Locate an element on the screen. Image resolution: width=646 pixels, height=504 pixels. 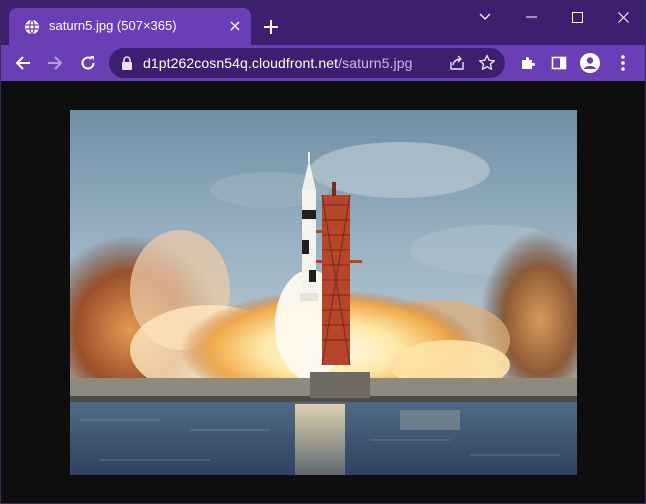
maximize-icon is located at coordinates (577, 17).